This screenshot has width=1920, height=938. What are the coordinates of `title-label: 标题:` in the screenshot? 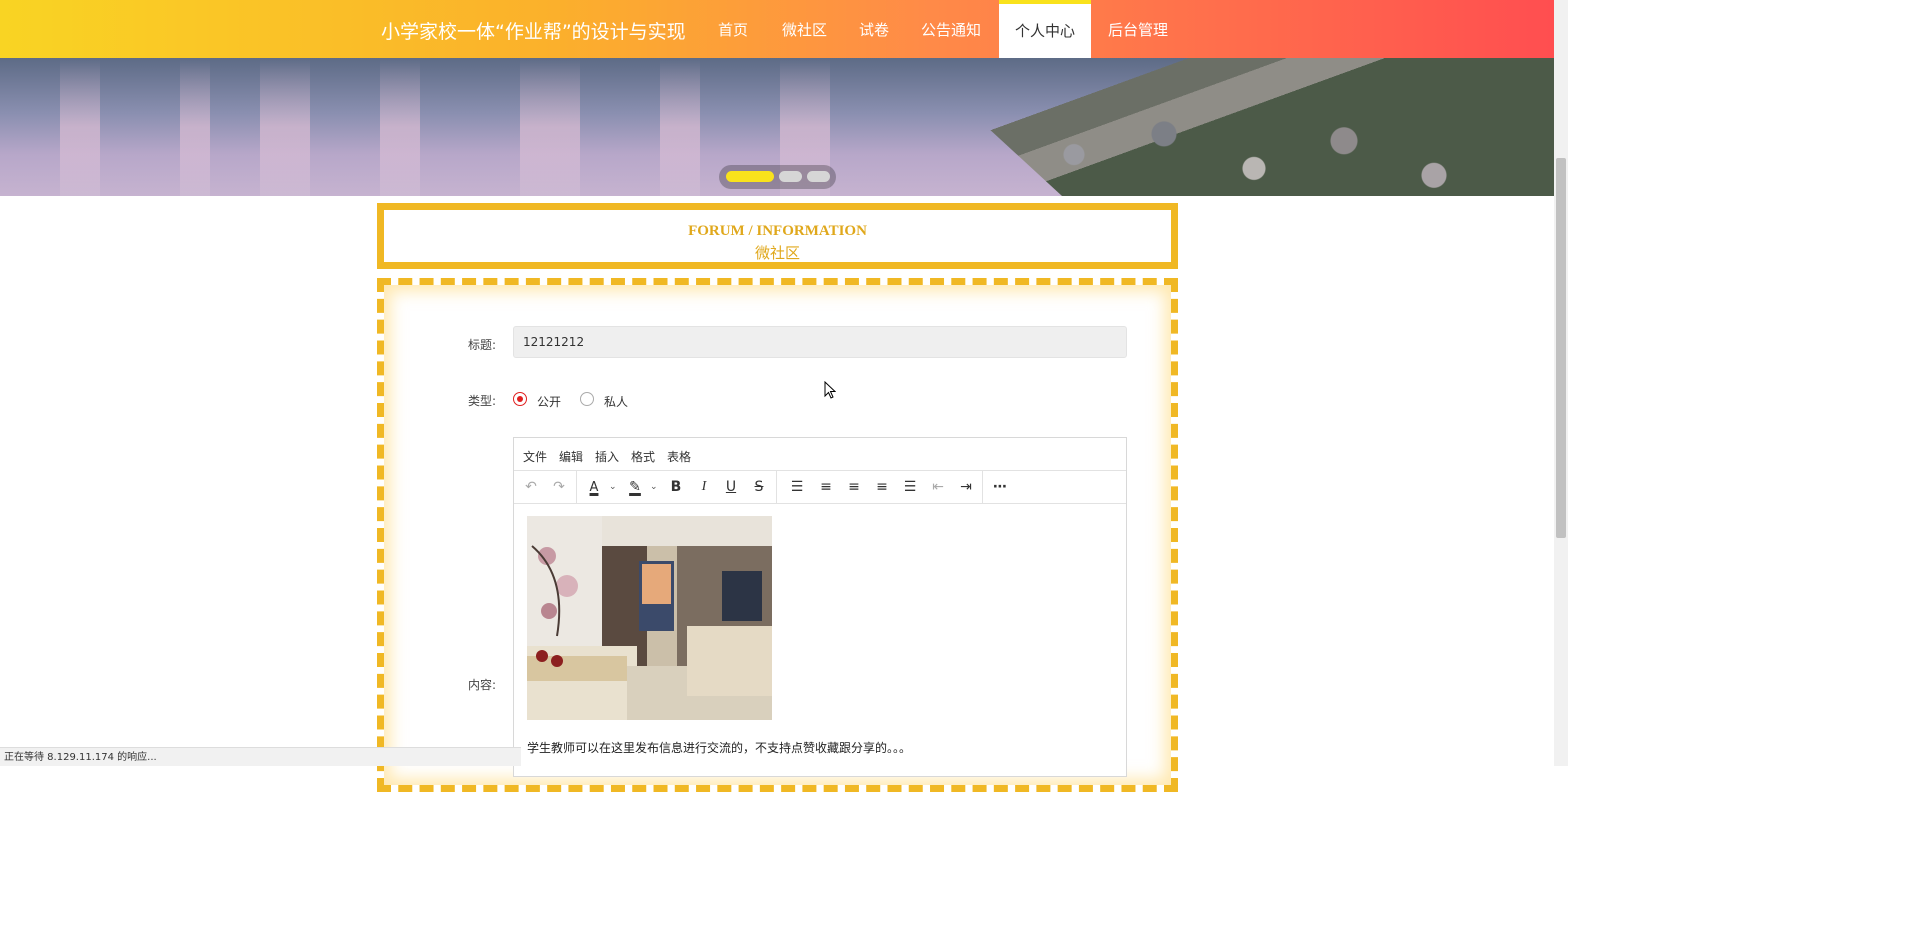 It's located at (482, 345).